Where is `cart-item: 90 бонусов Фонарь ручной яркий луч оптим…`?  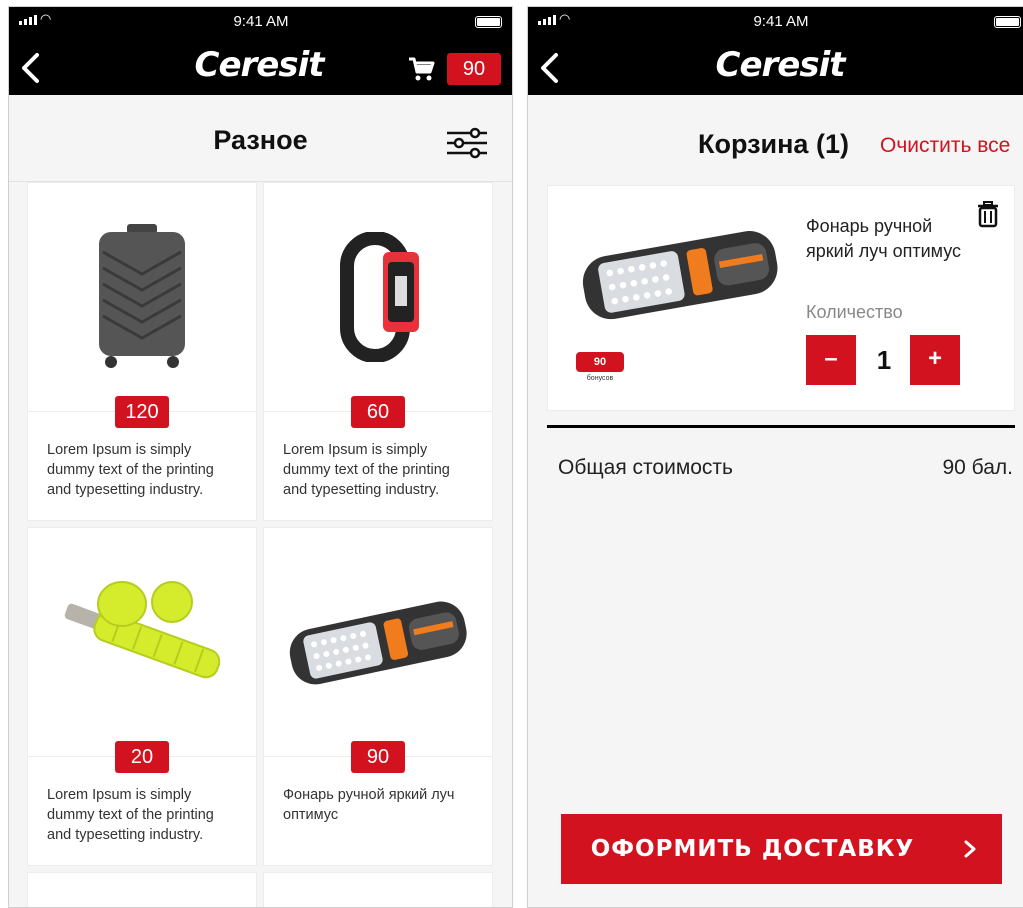 cart-item: 90 бонусов Фонарь ручной яркий луч оптим… is located at coordinates (781, 298).